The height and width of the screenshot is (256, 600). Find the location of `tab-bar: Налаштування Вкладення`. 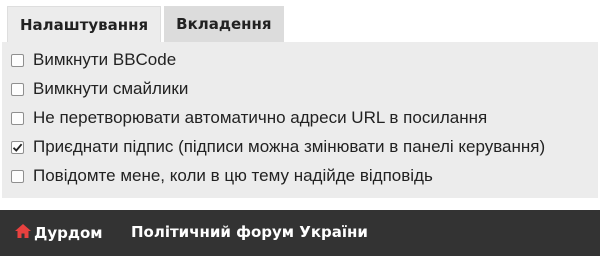

tab-bar: Налаштування Вкладення is located at coordinates (145, 24).